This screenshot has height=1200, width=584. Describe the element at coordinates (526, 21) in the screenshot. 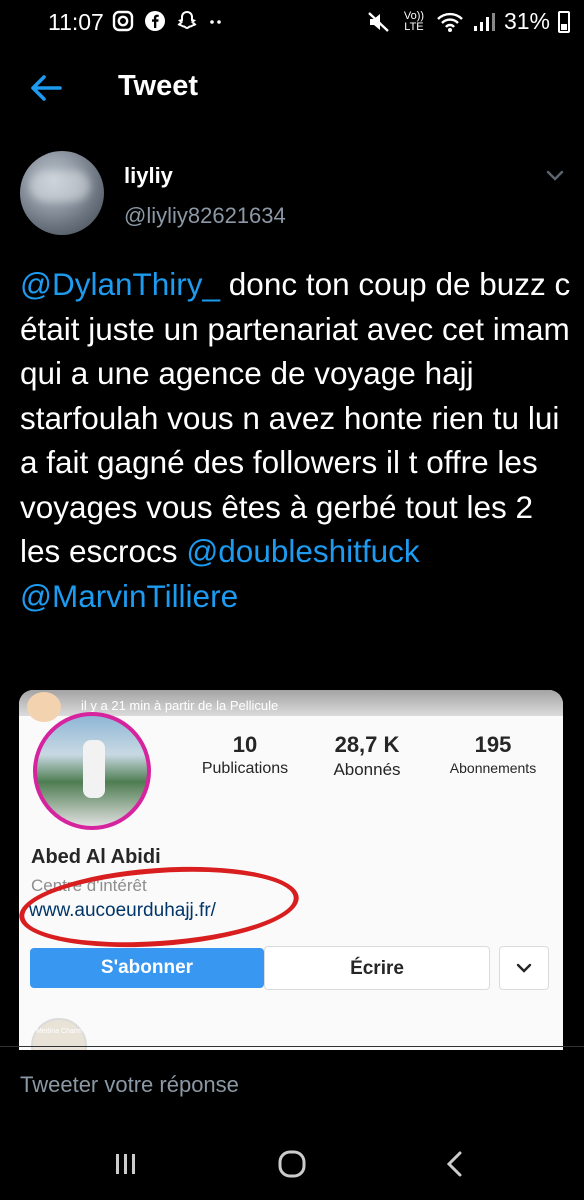

I see `battery-percent: 31%` at that location.